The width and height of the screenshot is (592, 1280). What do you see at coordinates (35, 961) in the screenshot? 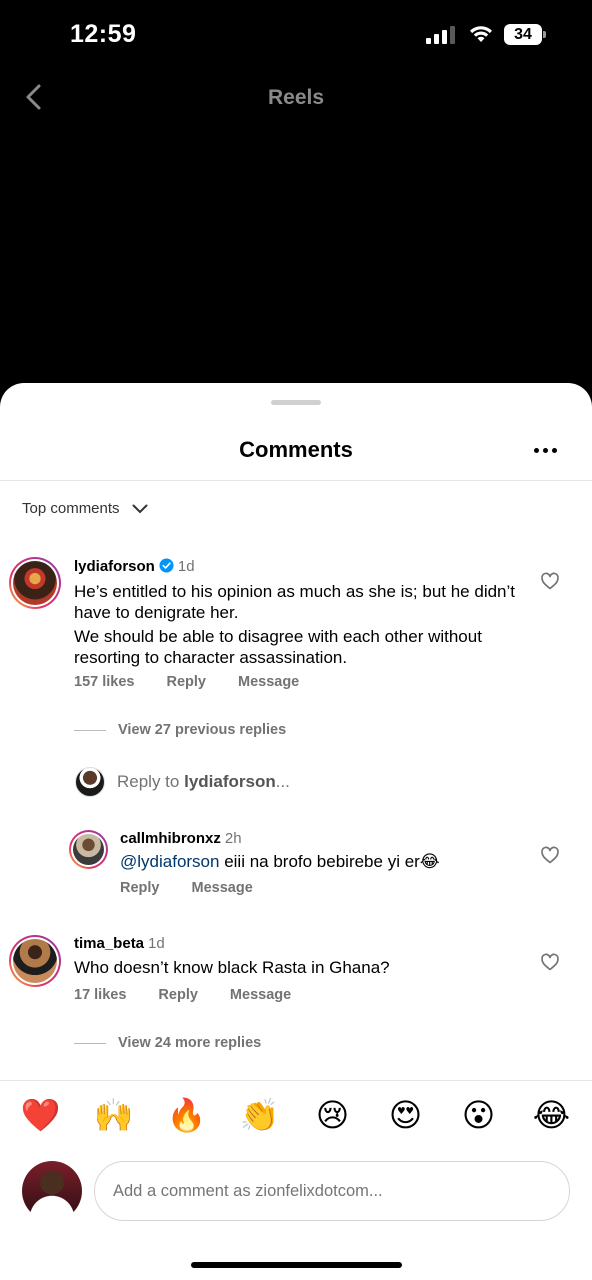
I see `avatar-tima-beta` at bounding box center [35, 961].